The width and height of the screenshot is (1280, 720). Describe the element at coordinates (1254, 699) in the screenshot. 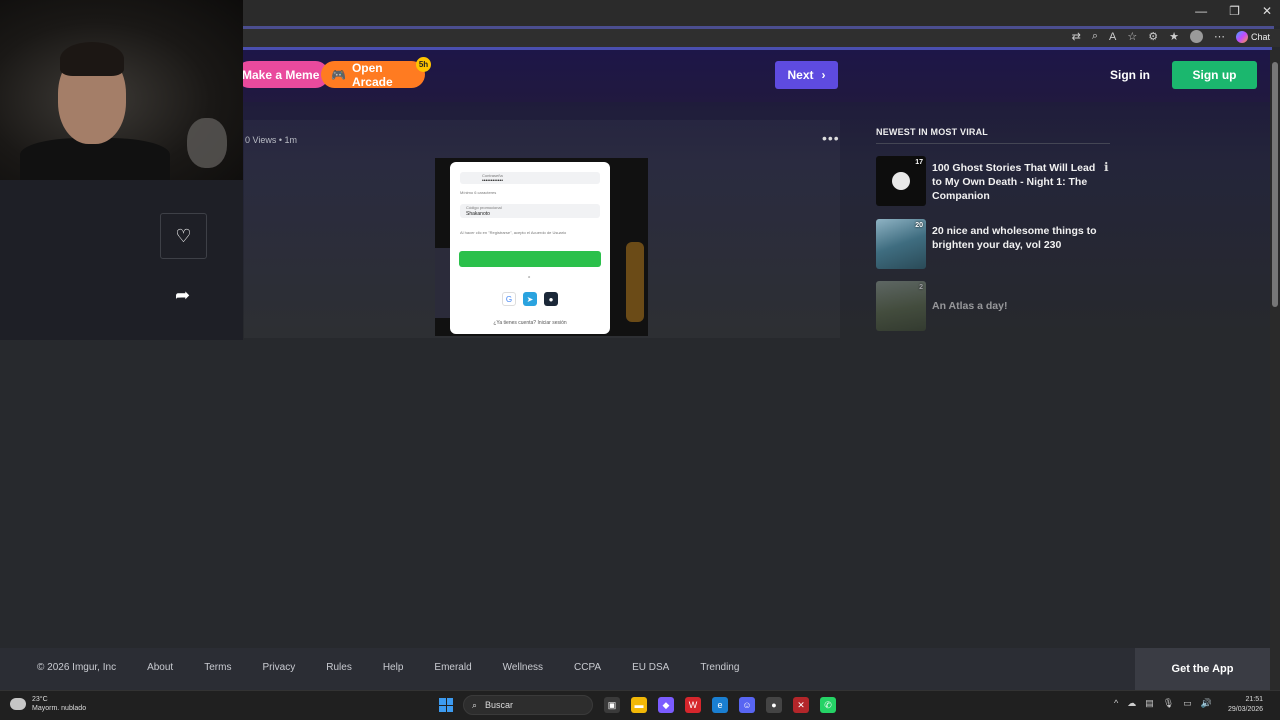

I see `clock-time: 21:51` at that location.